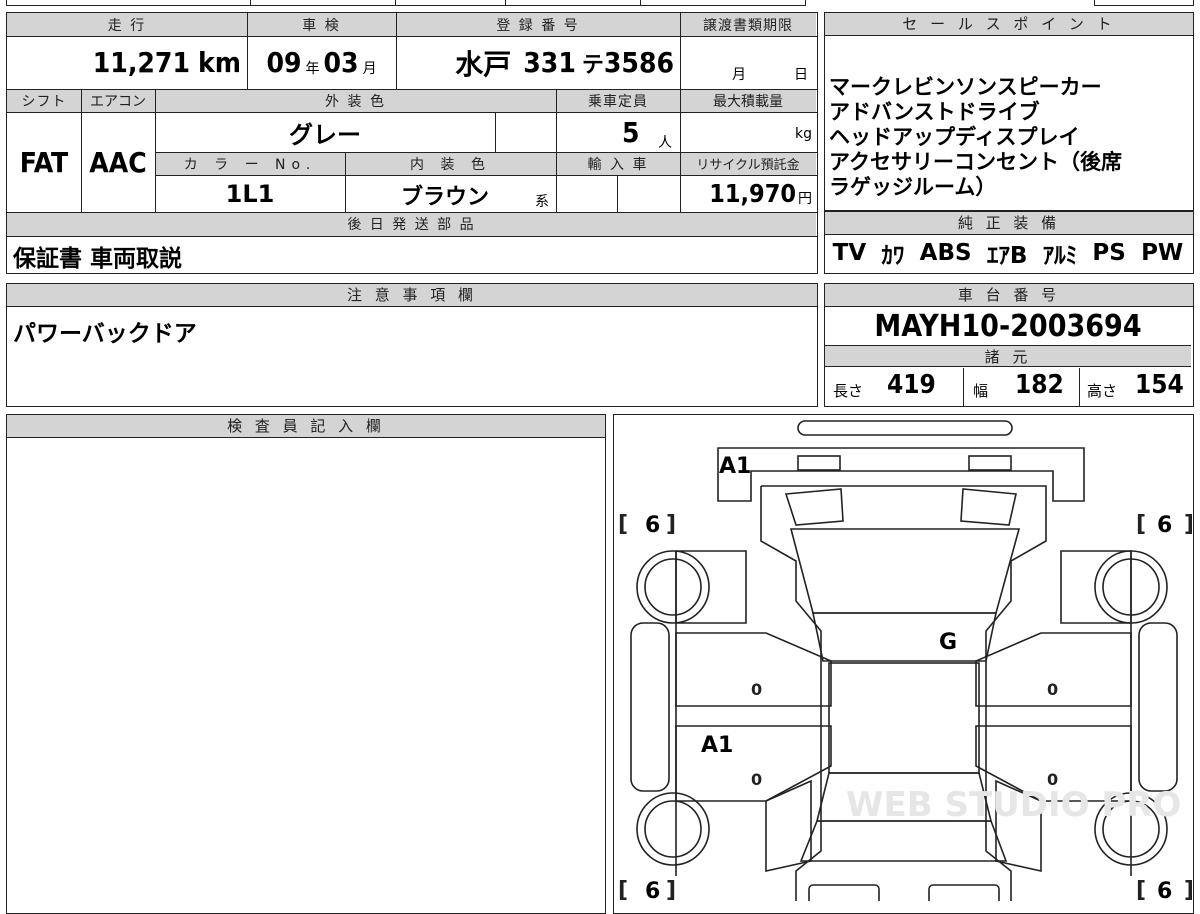 This screenshot has height=914, width=1200. I want to click on specs-row: 長さ 419 幅 182 高さ 154, so click(1008, 387).